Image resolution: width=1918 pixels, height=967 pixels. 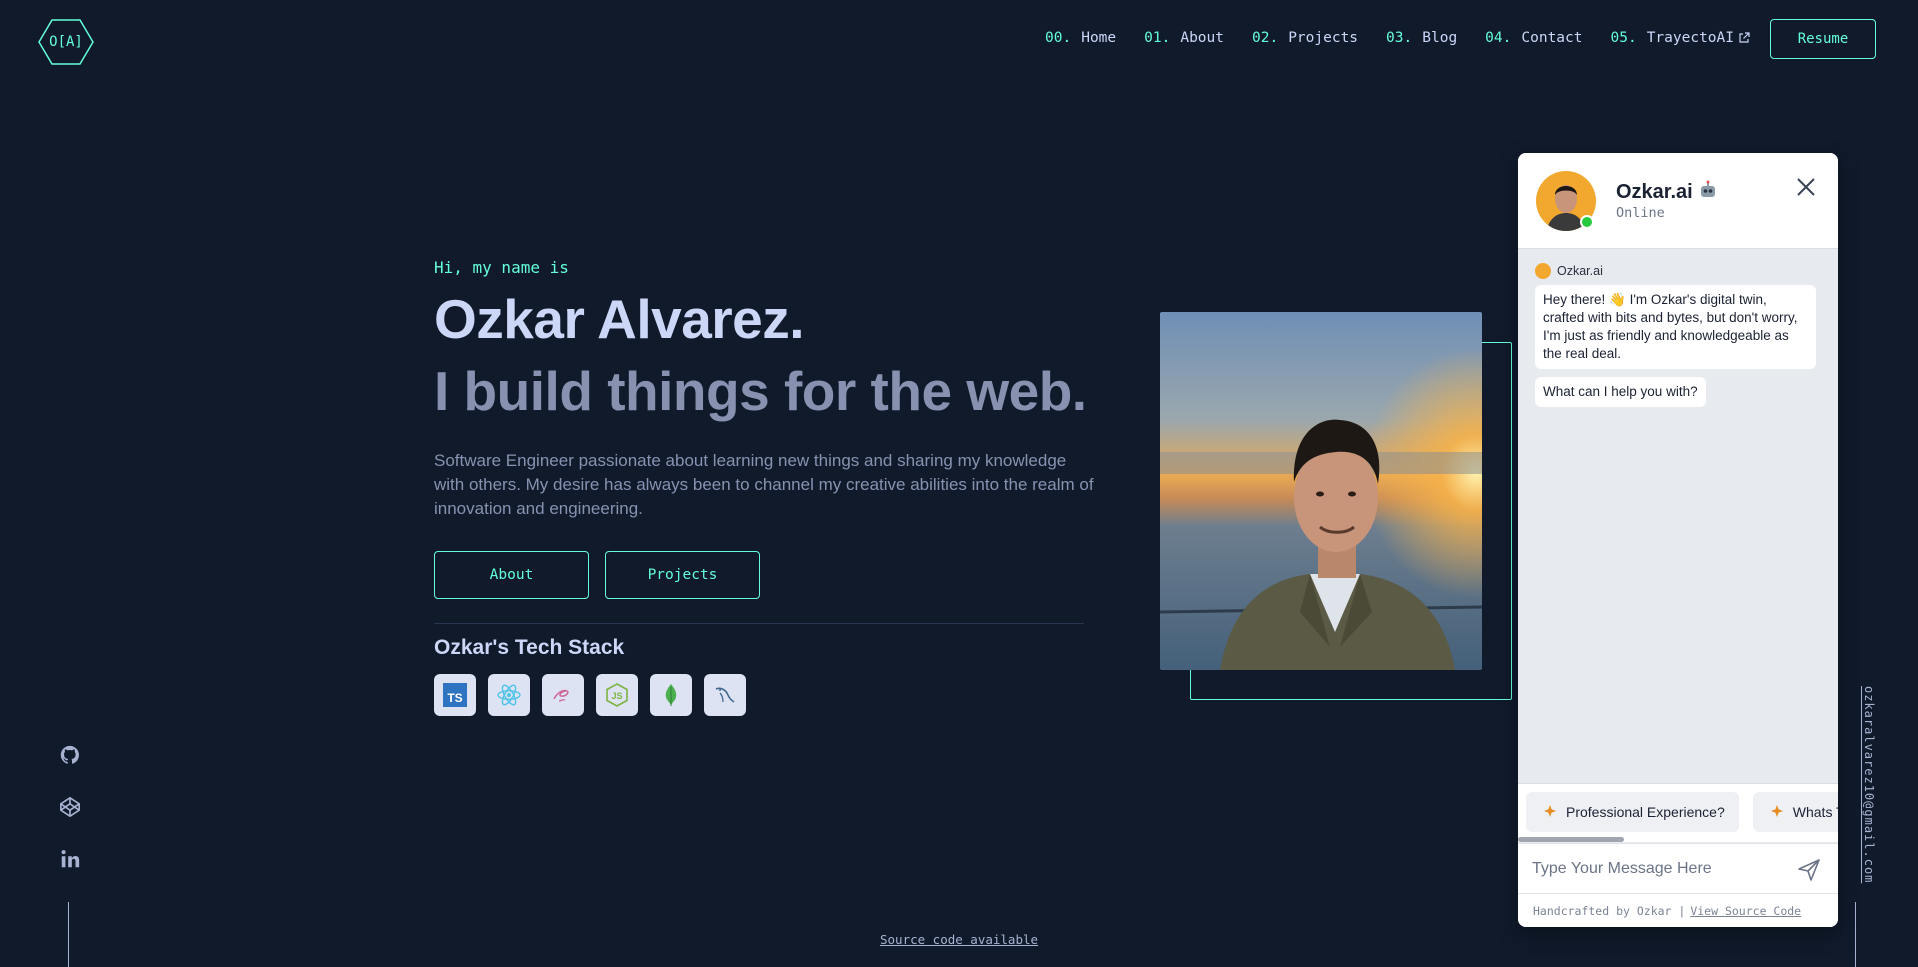 I want to click on nav-home: 00. Home, so click(x=1080, y=38).